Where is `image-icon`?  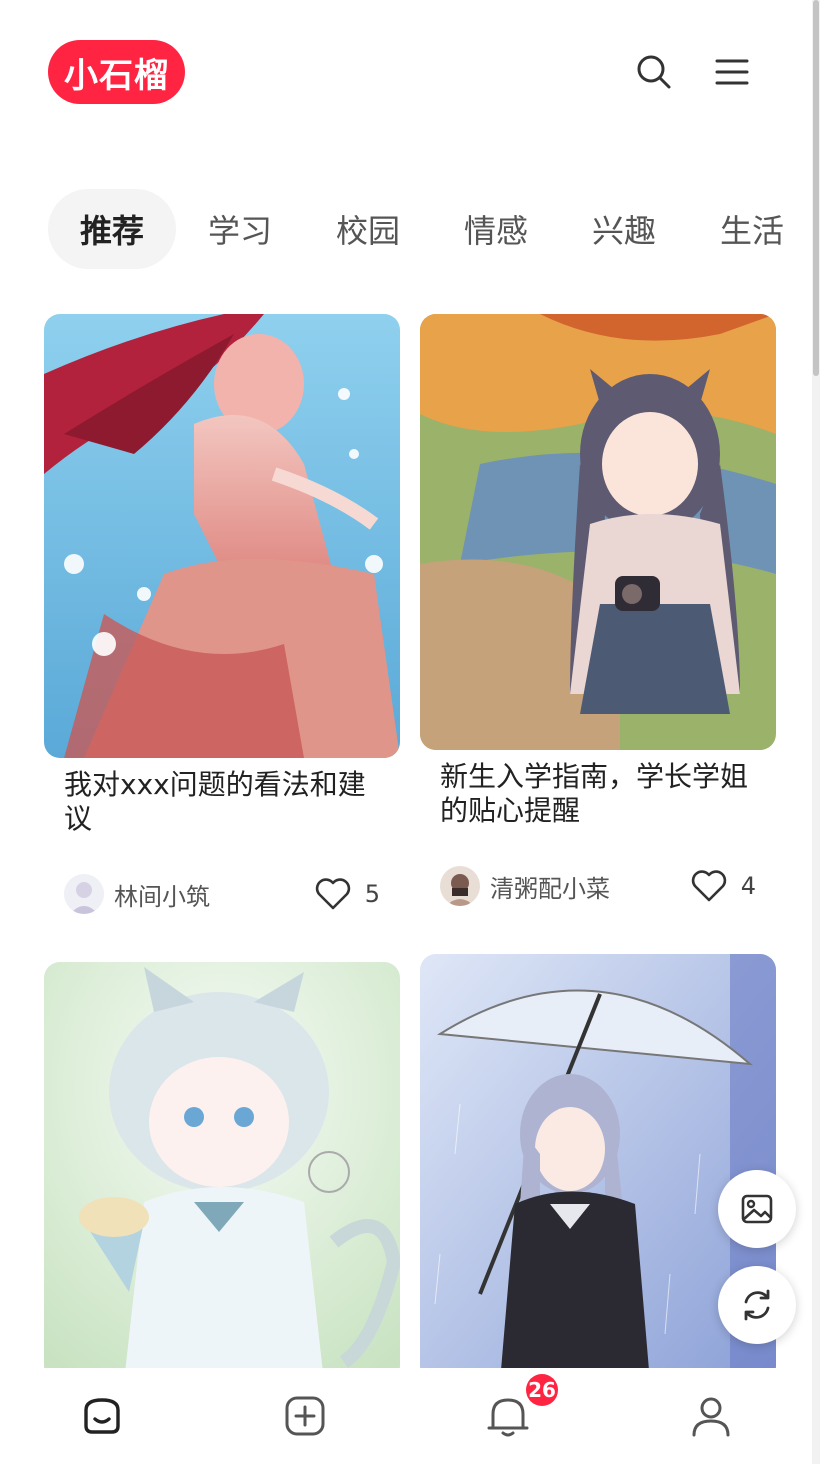 image-icon is located at coordinates (757, 1209).